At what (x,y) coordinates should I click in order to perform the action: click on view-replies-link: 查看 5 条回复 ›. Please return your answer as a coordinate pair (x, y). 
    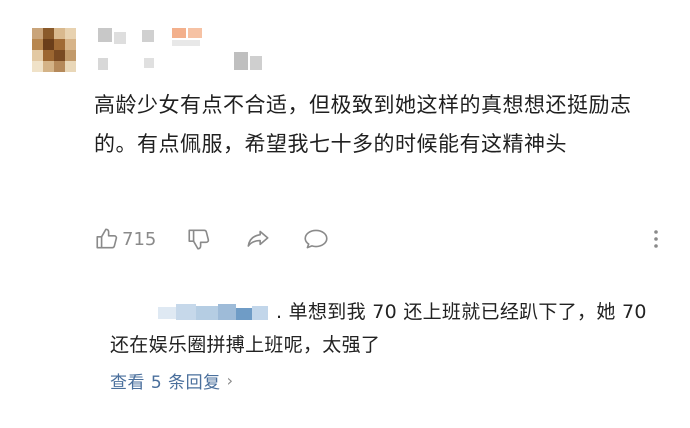
    Looking at the image, I should click on (172, 380).